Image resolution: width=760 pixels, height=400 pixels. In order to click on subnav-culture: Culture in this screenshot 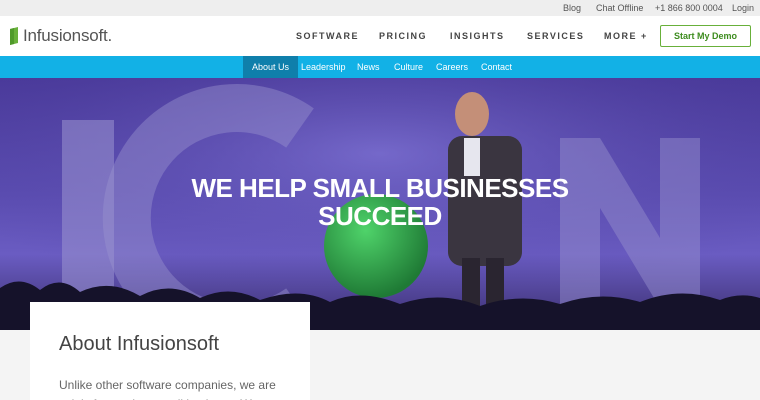, I will do `click(408, 67)`.